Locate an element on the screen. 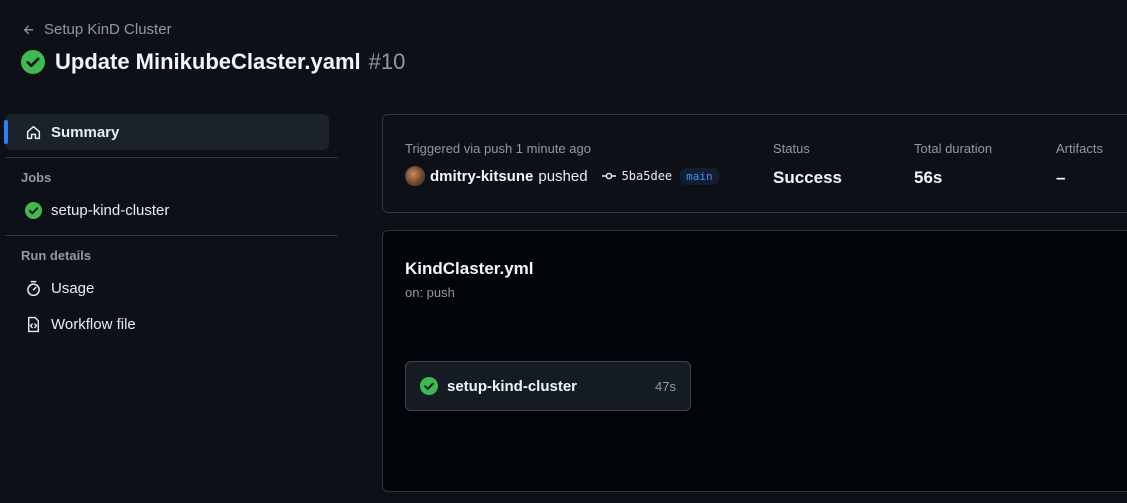  run-details-heading: Run details is located at coordinates (56, 255).